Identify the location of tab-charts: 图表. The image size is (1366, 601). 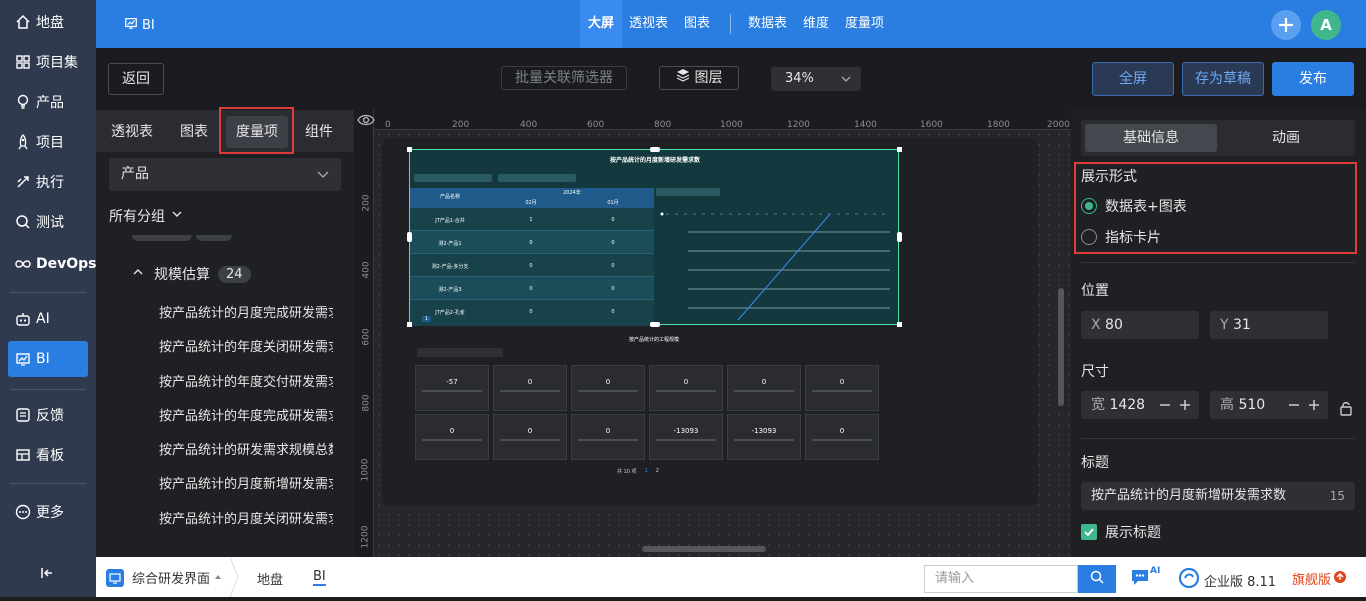
(194, 132).